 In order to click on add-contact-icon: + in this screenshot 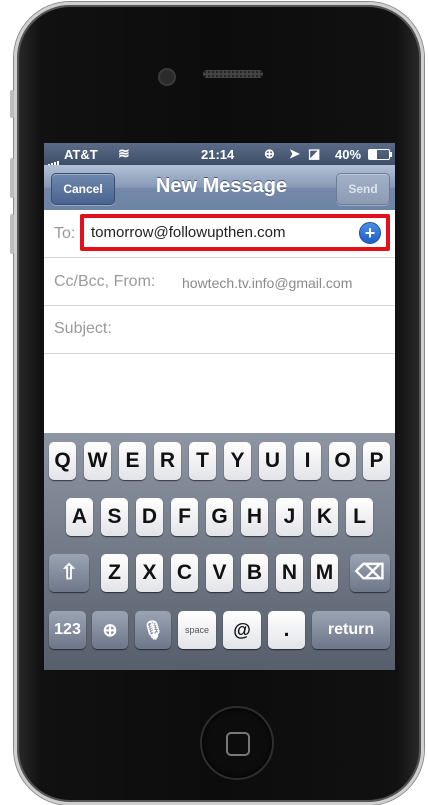, I will do `click(370, 233)`.